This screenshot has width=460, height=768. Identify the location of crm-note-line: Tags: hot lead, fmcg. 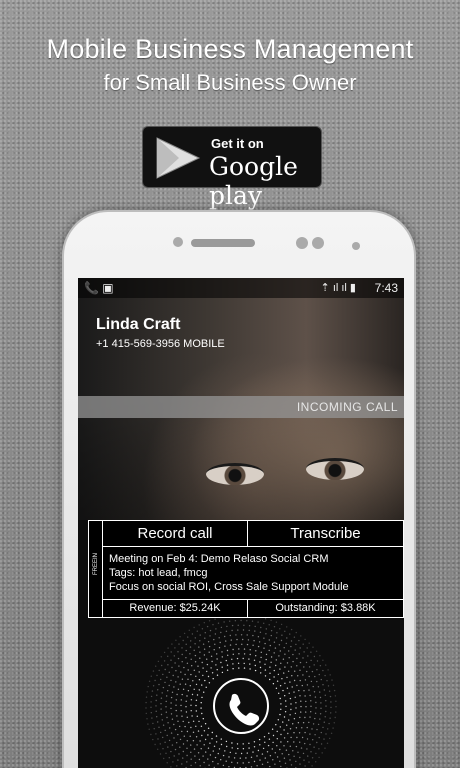
(158, 573).